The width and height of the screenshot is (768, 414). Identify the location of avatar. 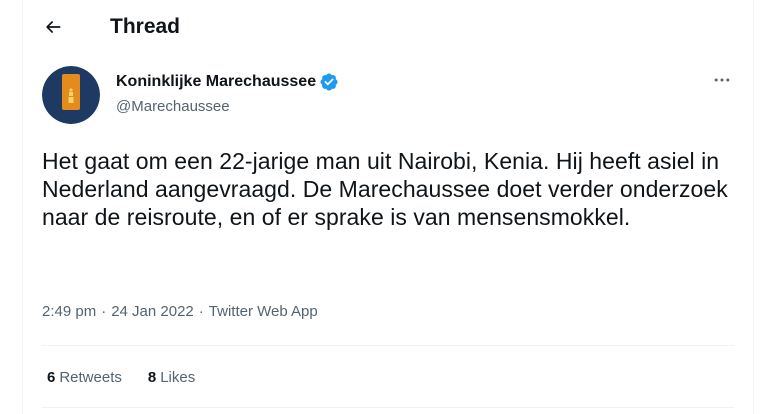
(71, 95).